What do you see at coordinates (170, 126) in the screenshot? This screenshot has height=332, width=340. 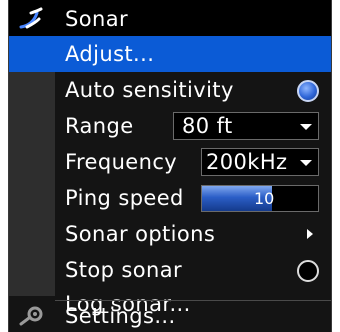 I see `menu-item-range: Range 80 ft` at bounding box center [170, 126].